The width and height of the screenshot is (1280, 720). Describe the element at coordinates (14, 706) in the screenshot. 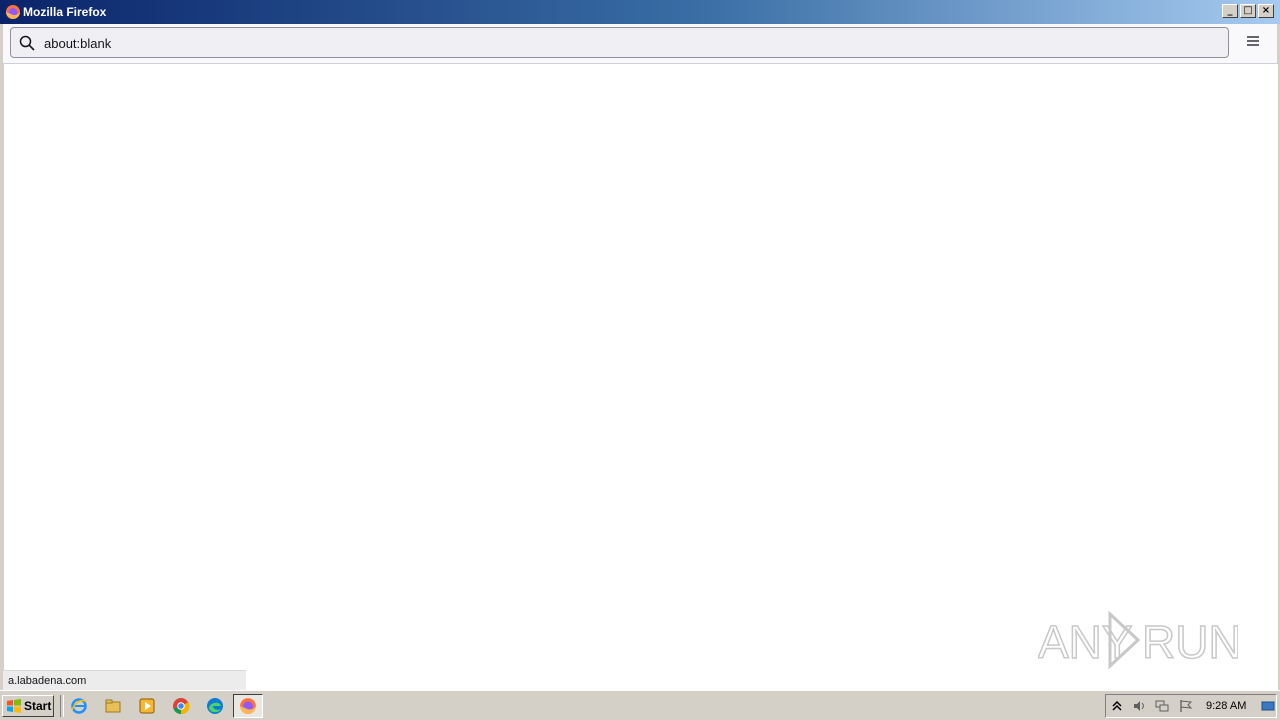

I see `windows-logo-icon` at that location.